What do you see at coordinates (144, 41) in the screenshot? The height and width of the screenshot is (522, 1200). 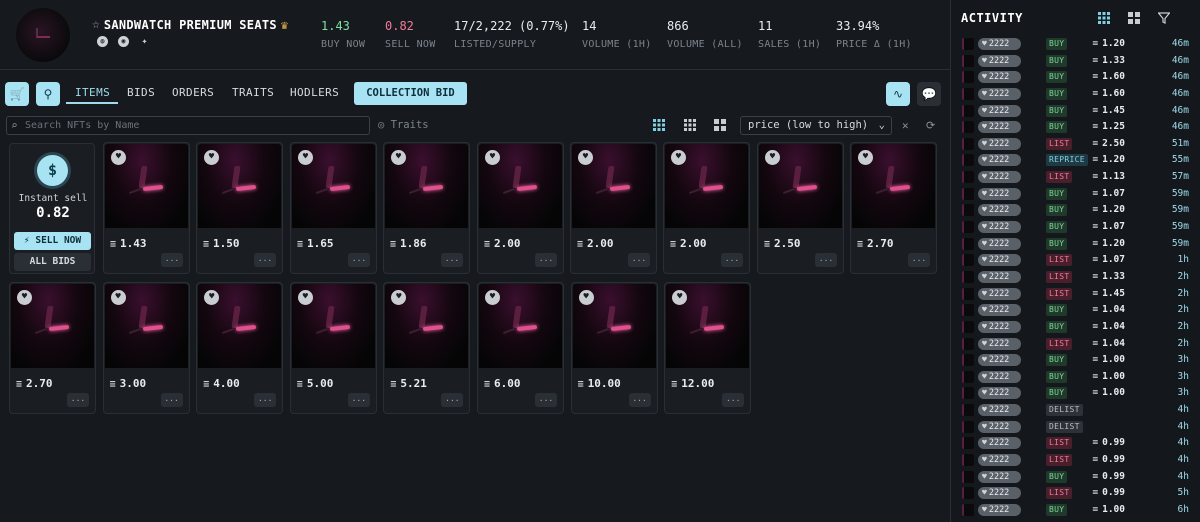 I see `twitter-icon: ✦` at bounding box center [144, 41].